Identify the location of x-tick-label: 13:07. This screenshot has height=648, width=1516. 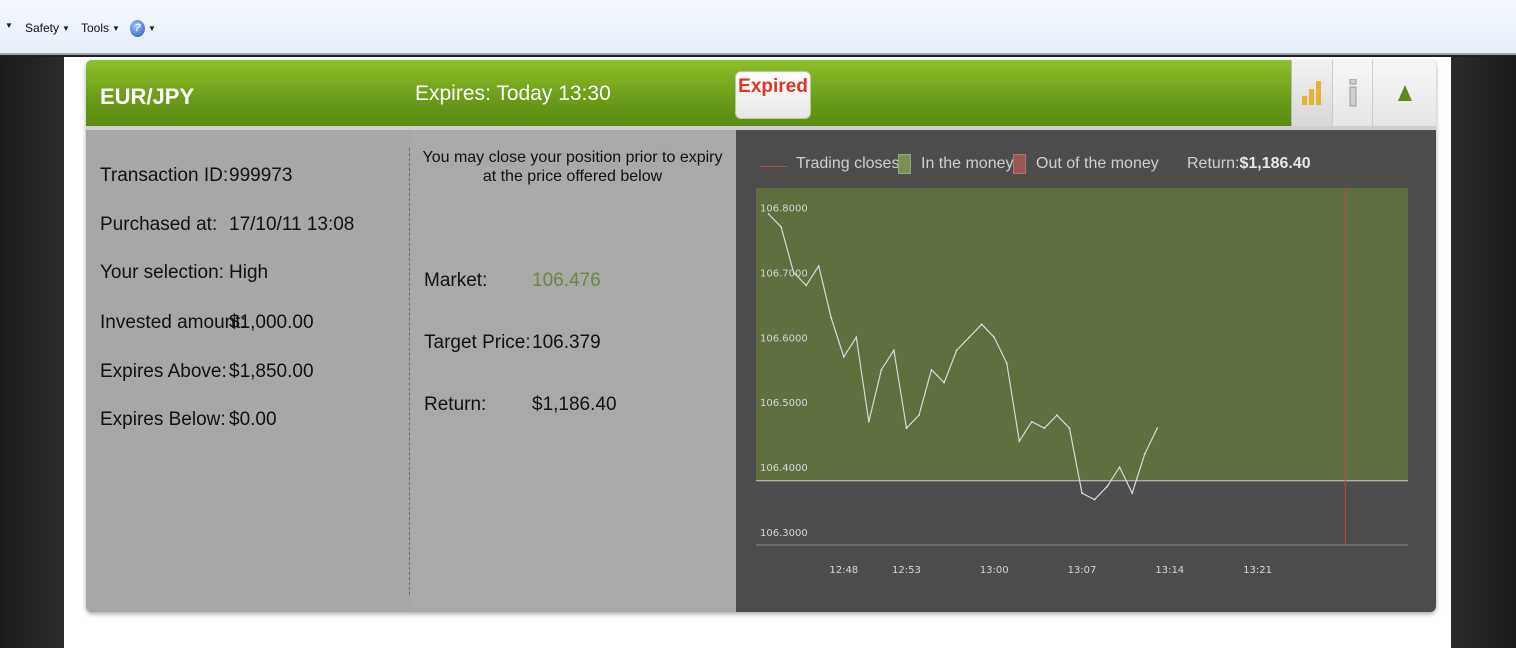
(1082, 570).